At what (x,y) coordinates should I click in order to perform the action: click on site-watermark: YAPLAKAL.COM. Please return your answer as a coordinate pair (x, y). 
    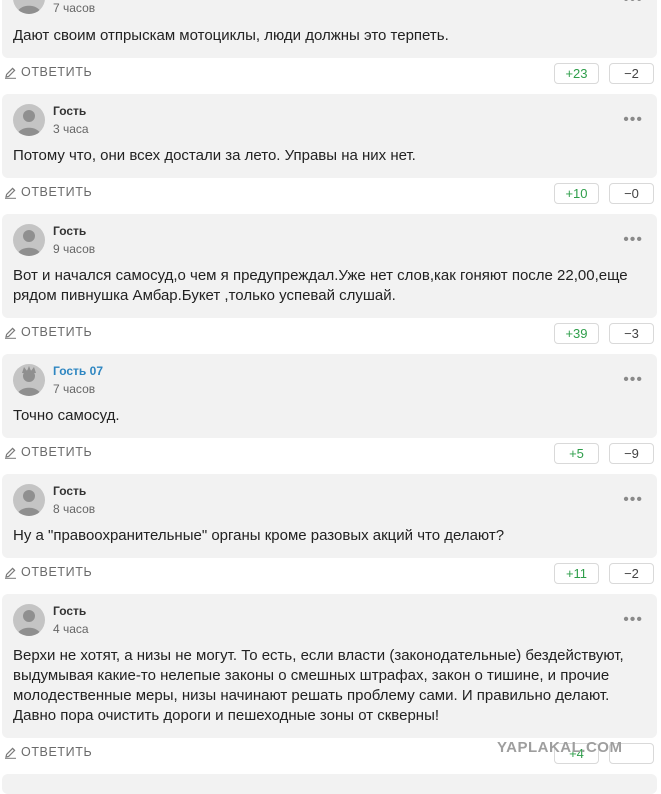
    Looking at the image, I should click on (560, 747).